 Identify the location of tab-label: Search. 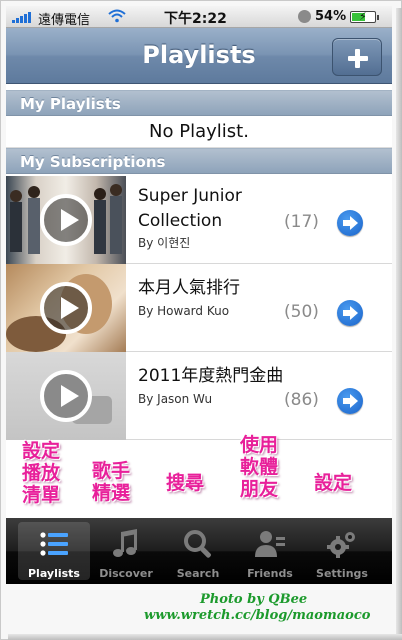
(198, 573).